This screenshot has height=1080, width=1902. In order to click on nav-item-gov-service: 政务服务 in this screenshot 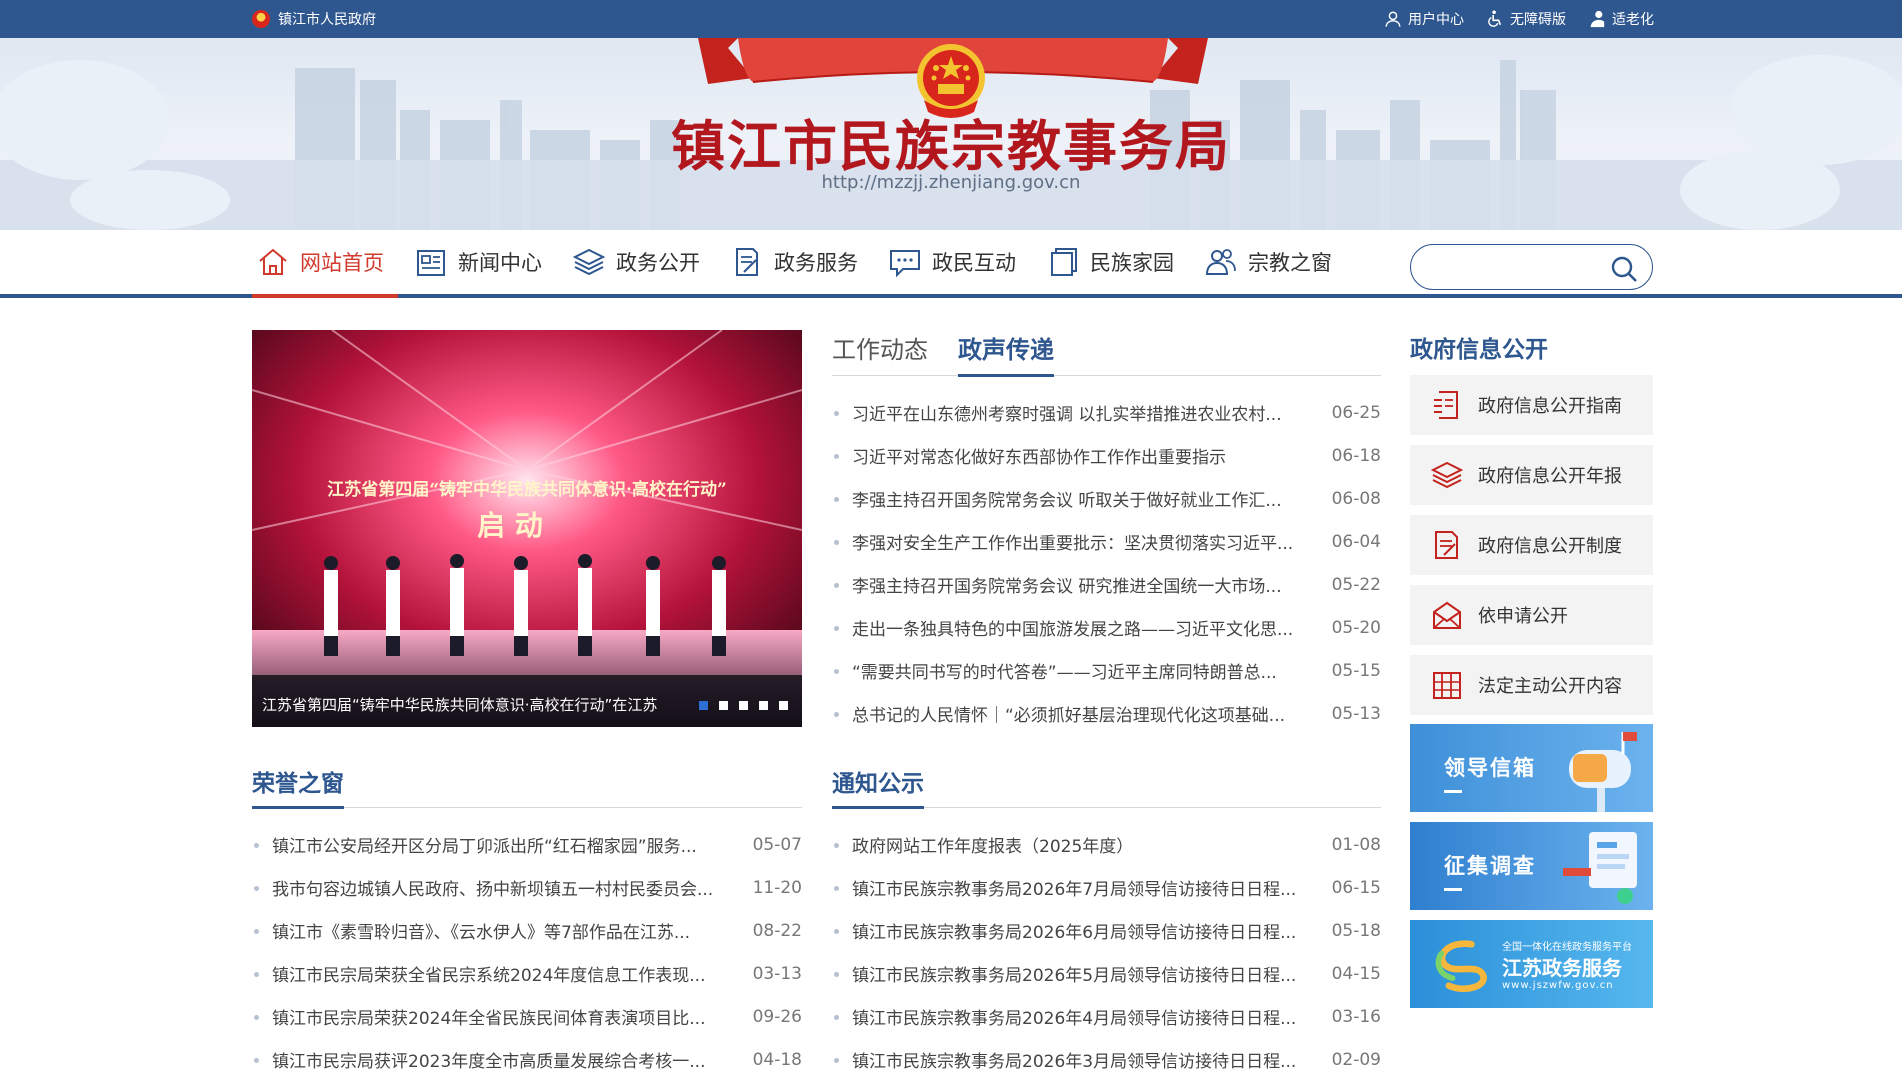, I will do `click(799, 262)`.